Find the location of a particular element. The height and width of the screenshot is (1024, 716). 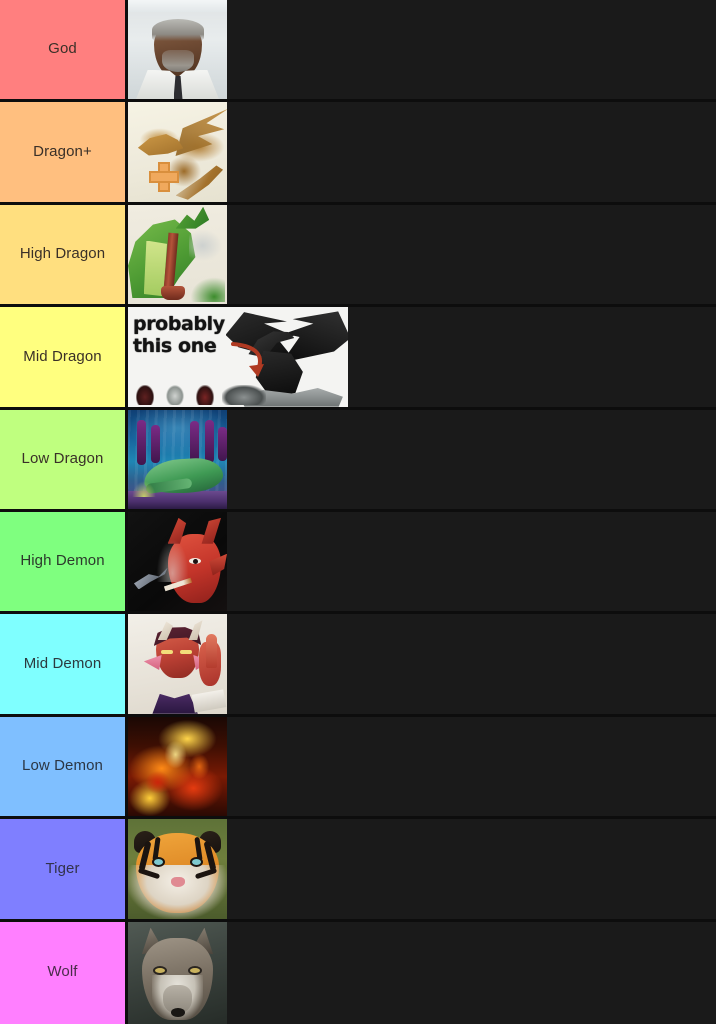

plus-icon-bar is located at coordinates (163, 177).